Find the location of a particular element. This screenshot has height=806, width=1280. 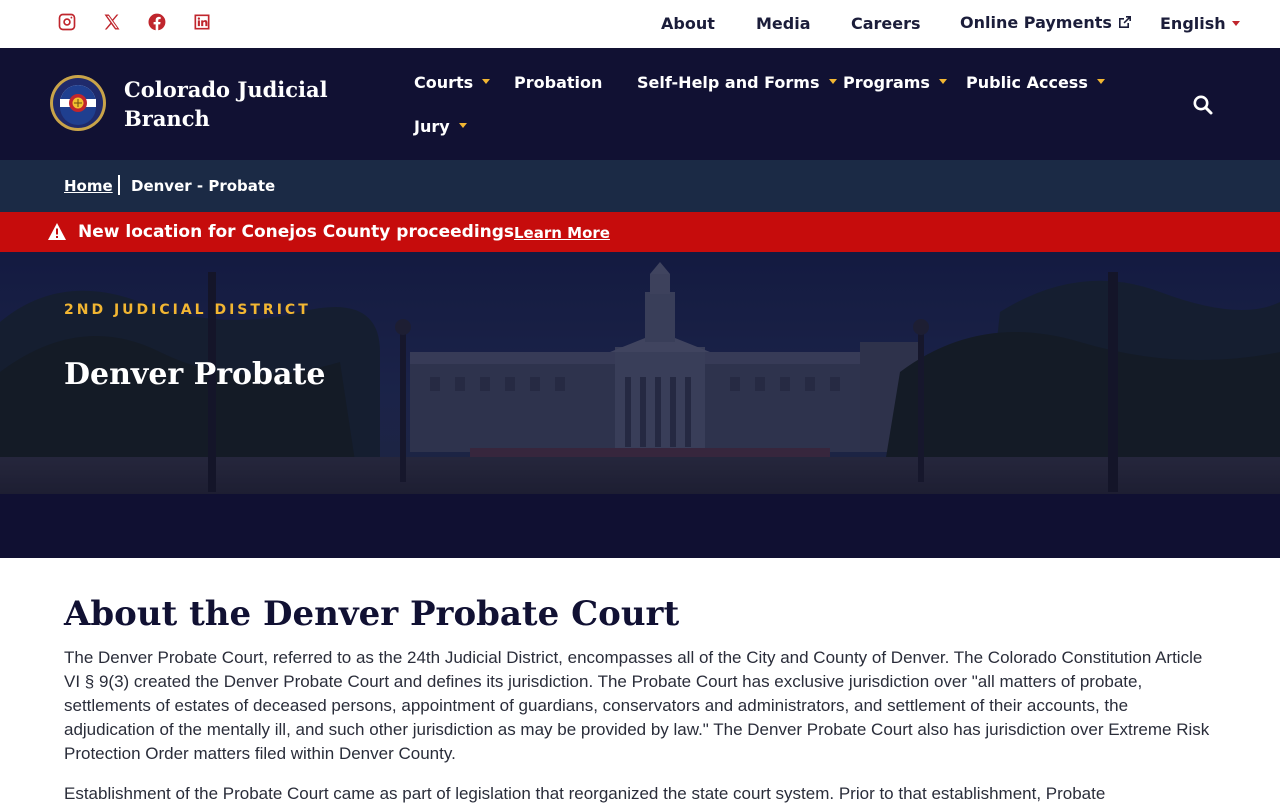

facebook-icon is located at coordinates (157, 23).